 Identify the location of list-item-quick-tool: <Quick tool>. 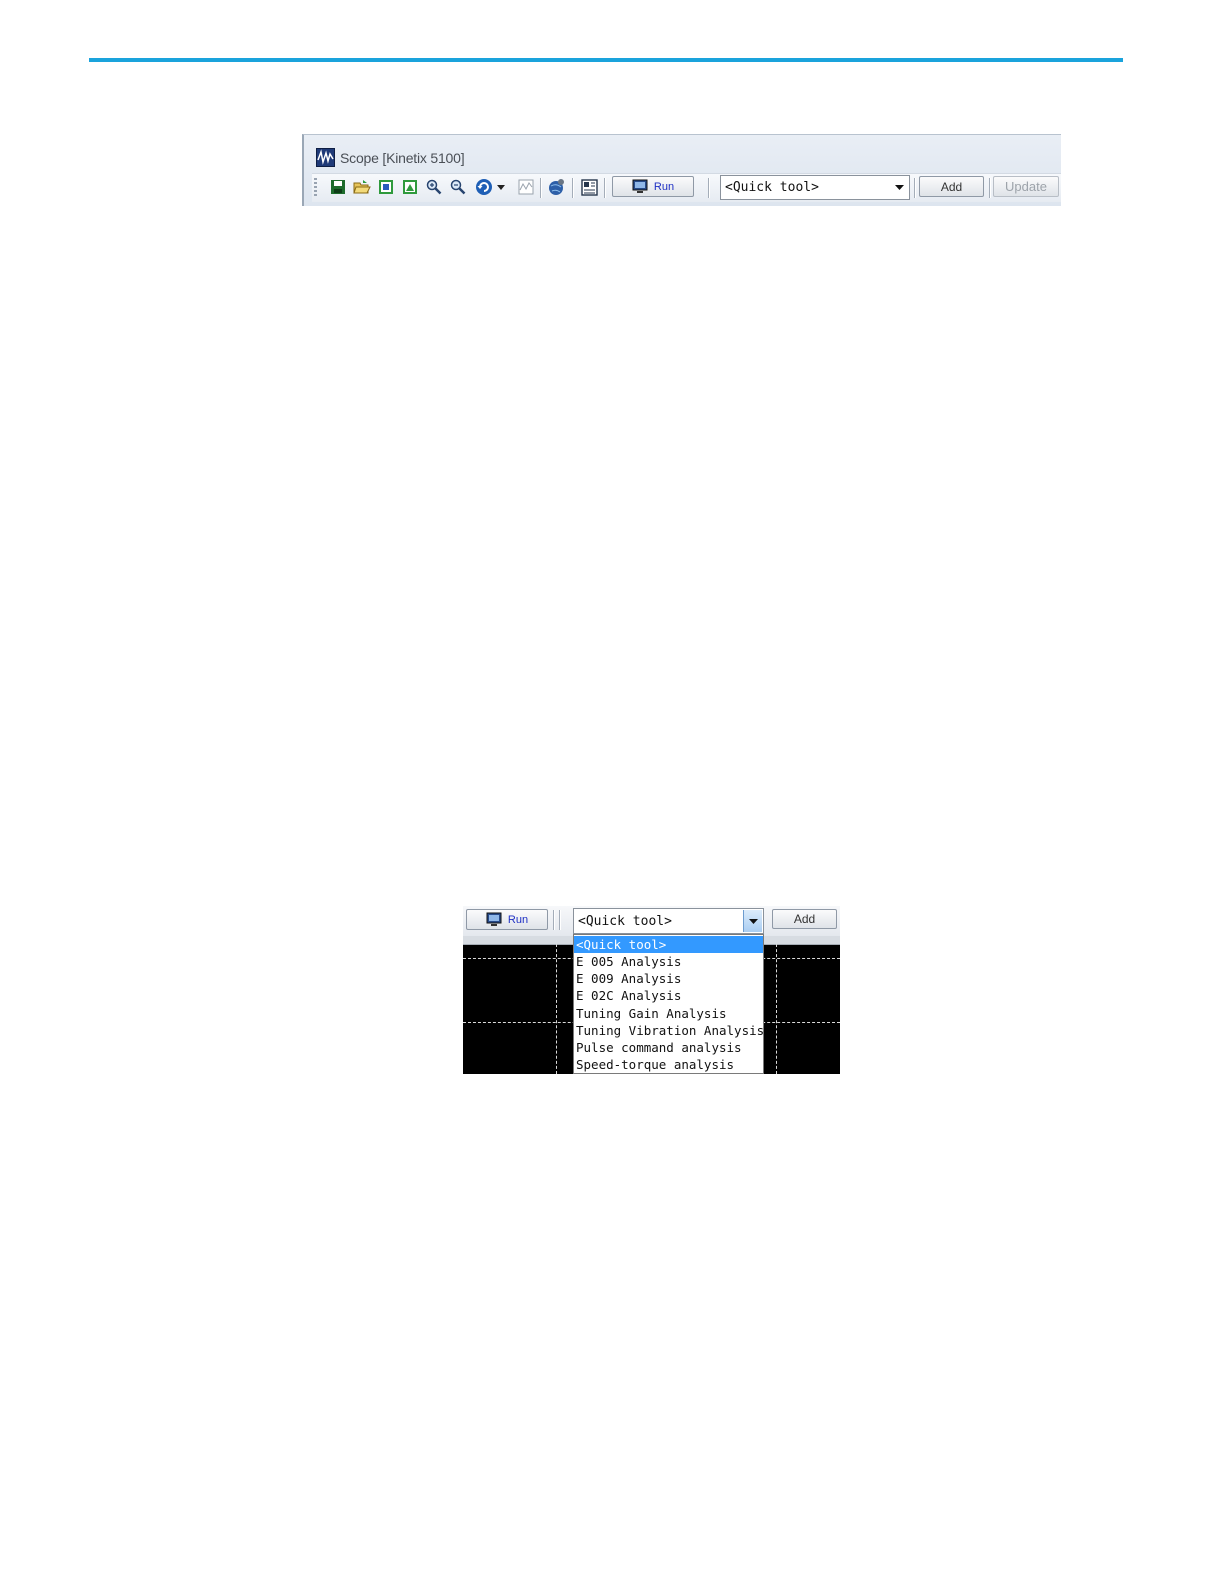
(668, 944).